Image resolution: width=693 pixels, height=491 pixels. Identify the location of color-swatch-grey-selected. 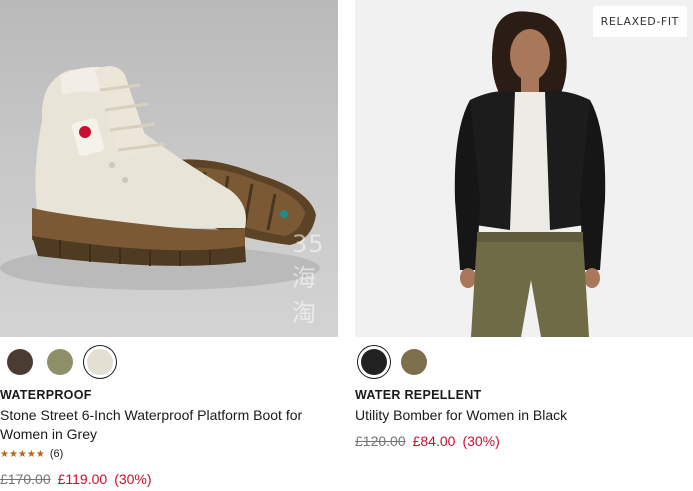
(100, 362).